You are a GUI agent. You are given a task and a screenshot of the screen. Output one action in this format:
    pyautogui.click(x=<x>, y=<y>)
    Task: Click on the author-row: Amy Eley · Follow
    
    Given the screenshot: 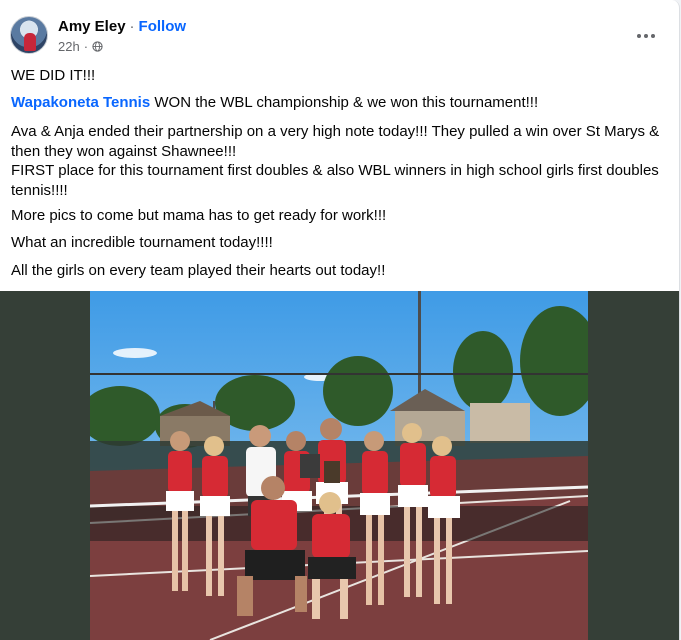 What is the action you would take?
    pyautogui.click(x=122, y=26)
    